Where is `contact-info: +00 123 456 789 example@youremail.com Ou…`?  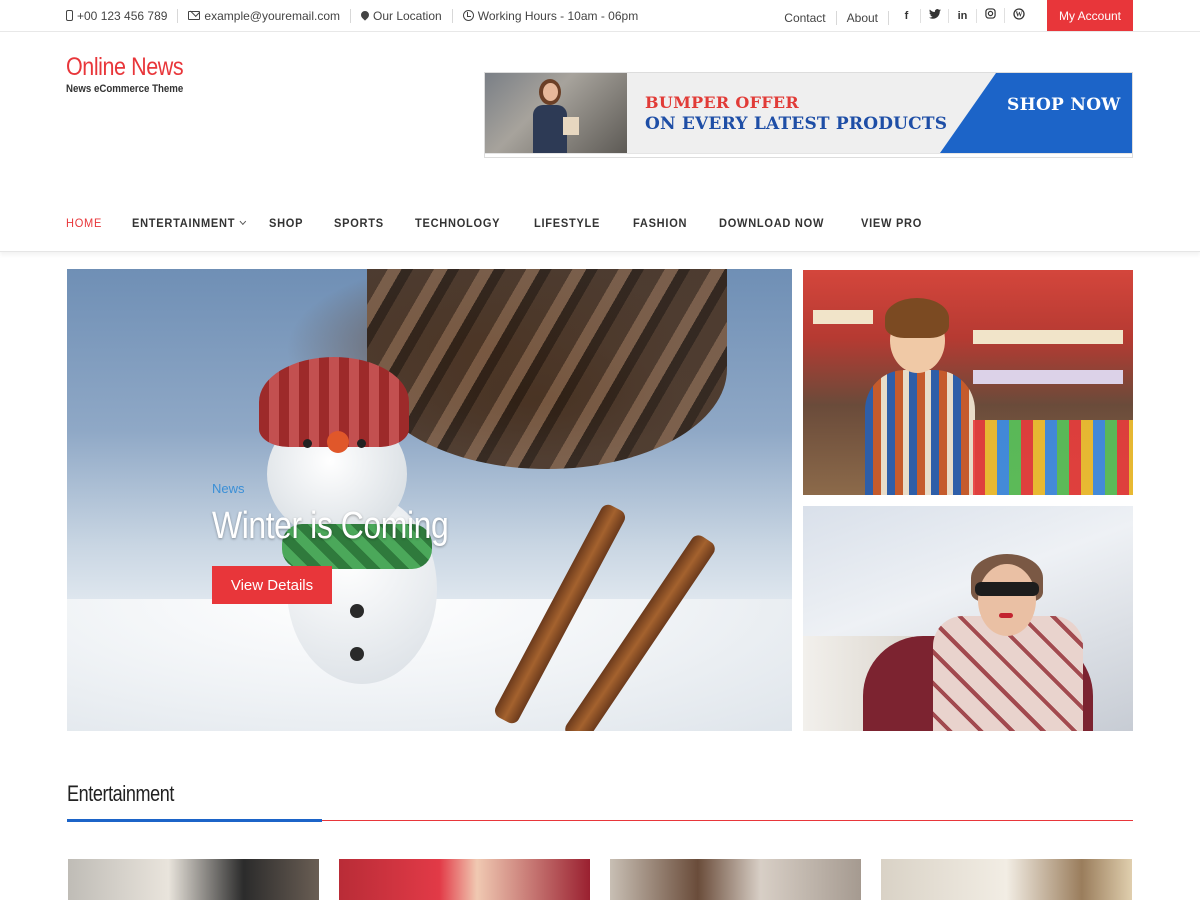 contact-info: +00 123 456 789 example@youremail.com Ou… is located at coordinates (362, 15).